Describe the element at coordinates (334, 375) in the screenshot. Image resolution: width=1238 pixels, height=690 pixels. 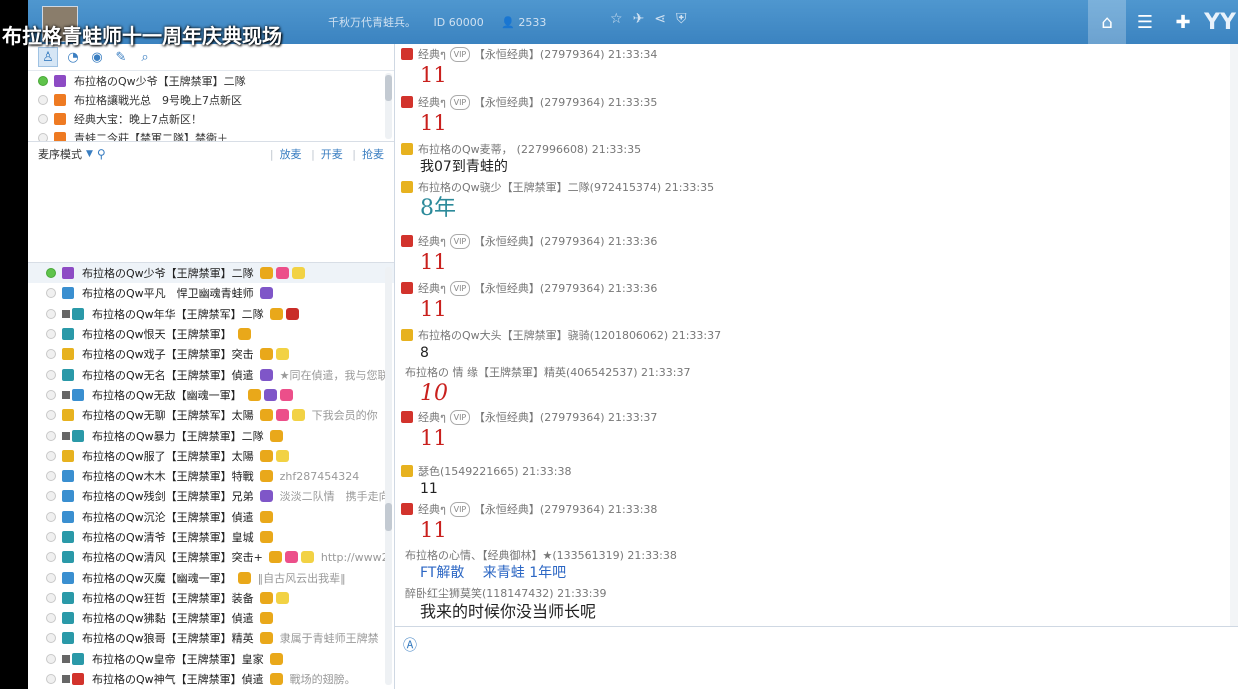
I see `user-signature: ★同在偵遣，我与您联` at that location.